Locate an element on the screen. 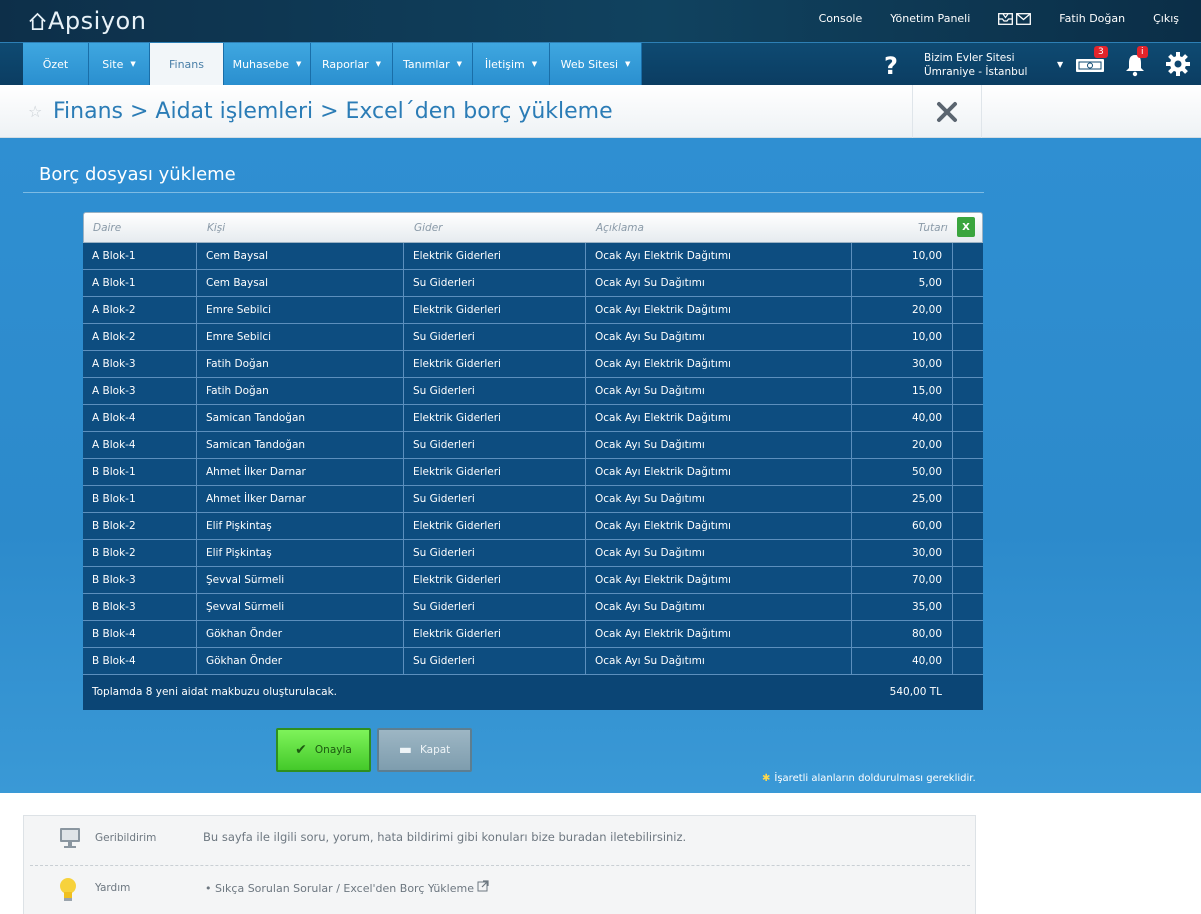  close-button: ▬ Kapat is located at coordinates (424, 750).